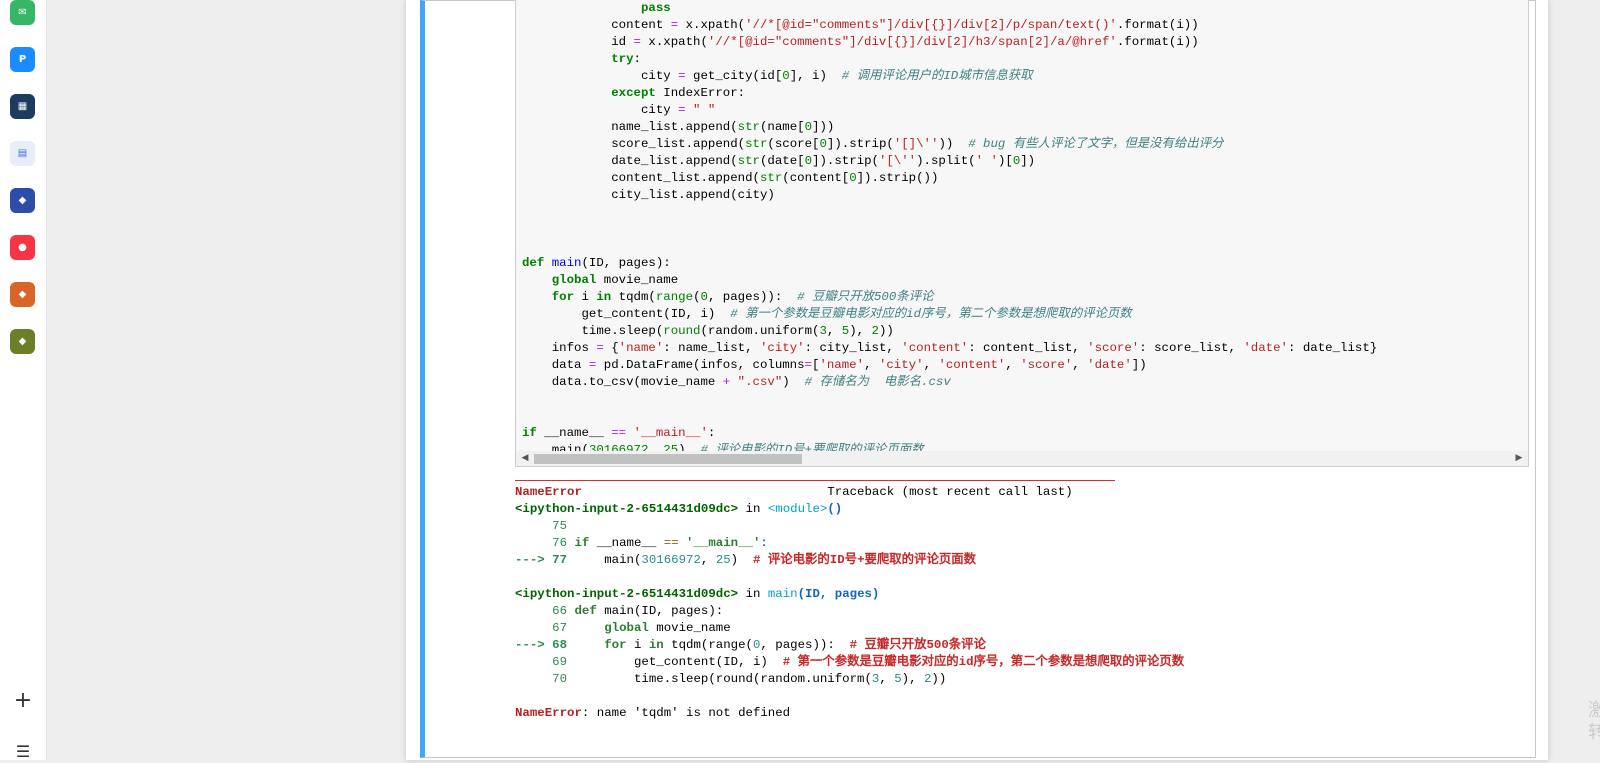 The width and height of the screenshot is (1600, 763). Describe the element at coordinates (949, 110) in the screenshot. I see `code-line: city = " "` at that location.